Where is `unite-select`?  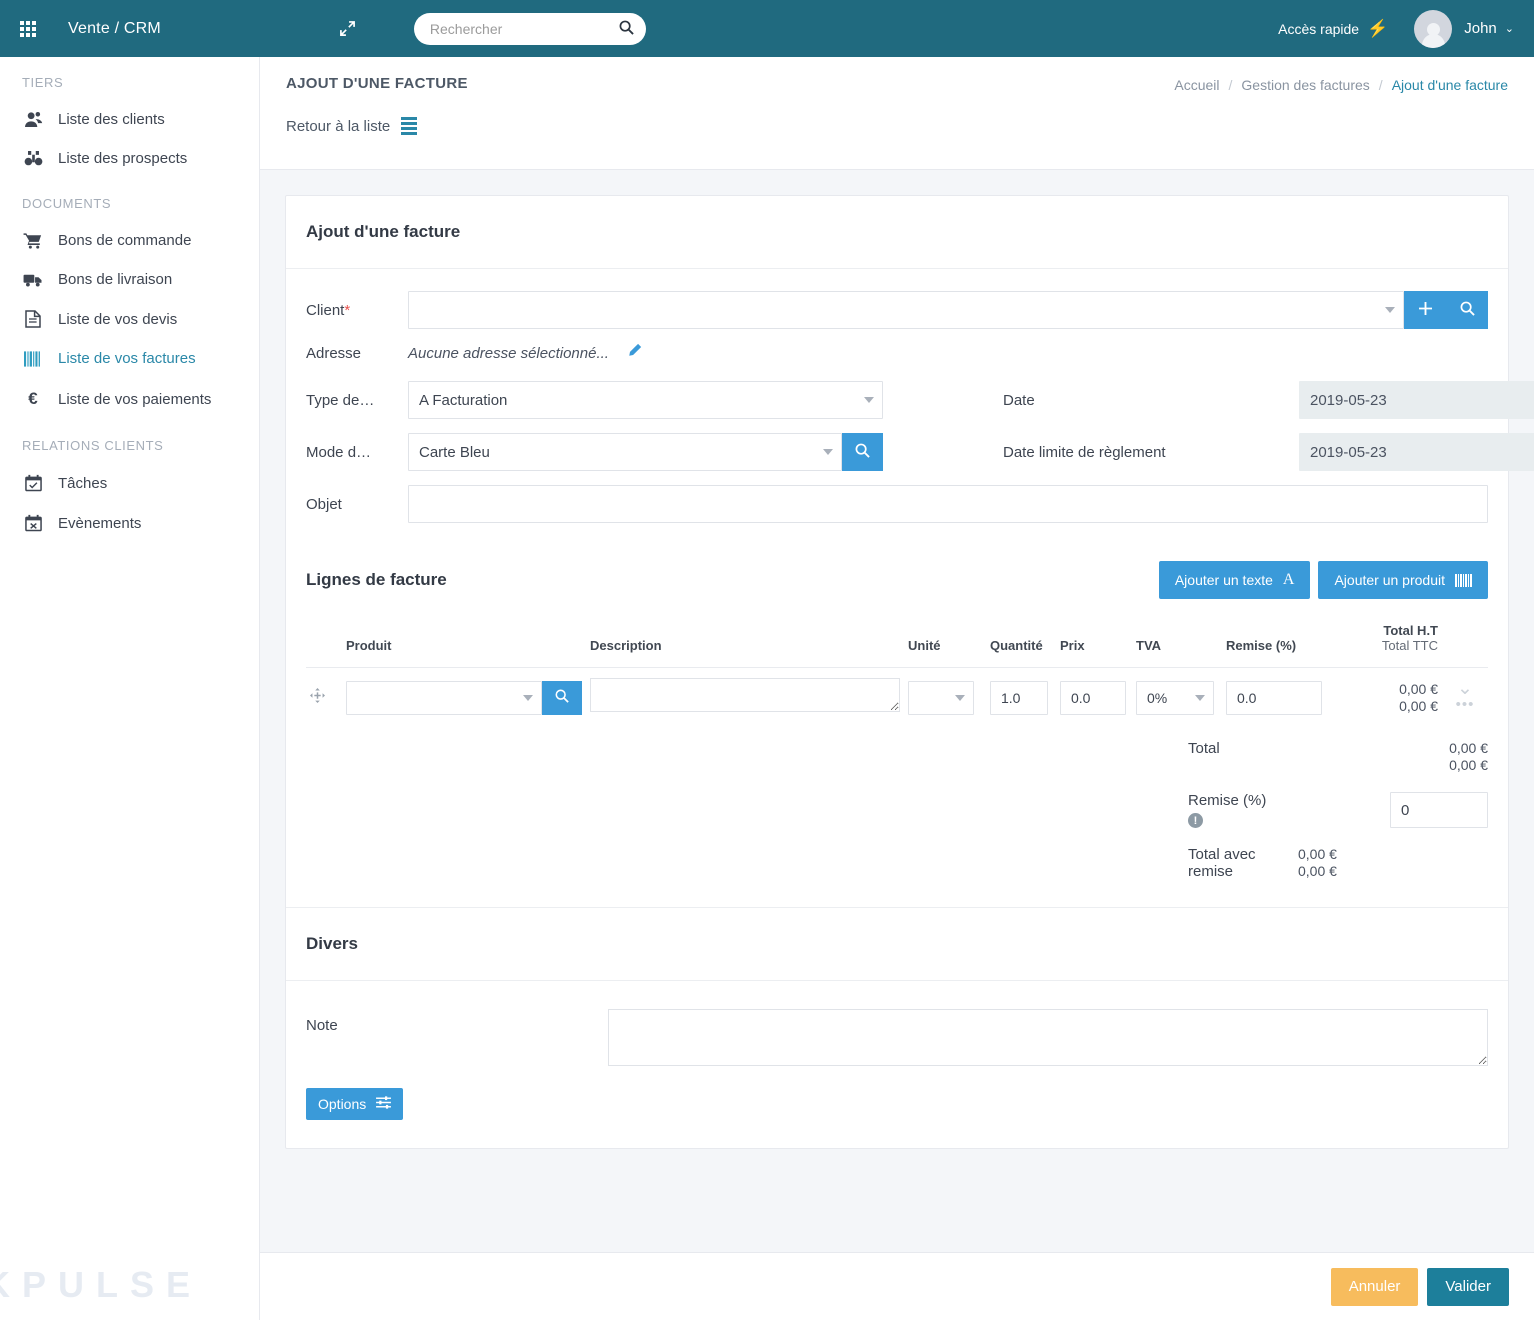 unite-select is located at coordinates (941, 697).